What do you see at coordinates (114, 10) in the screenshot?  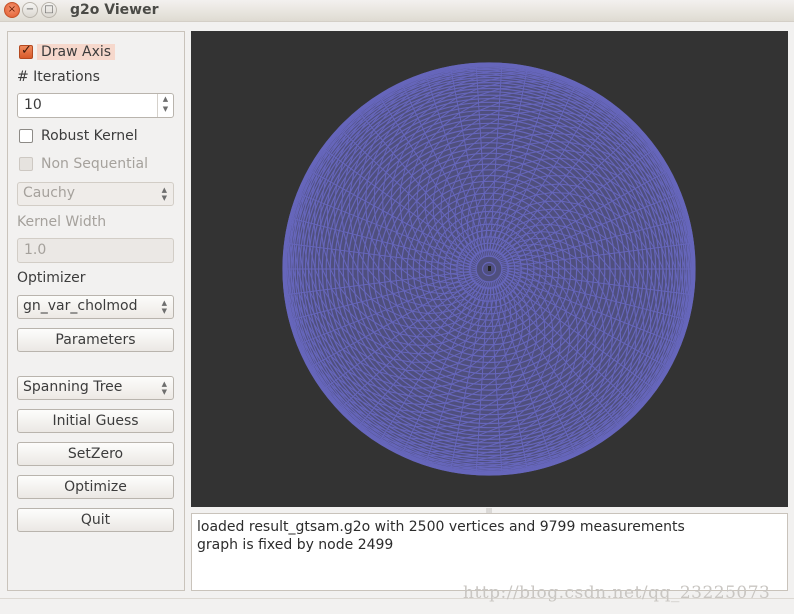 I see `window-title: g2o Viewer` at bounding box center [114, 10].